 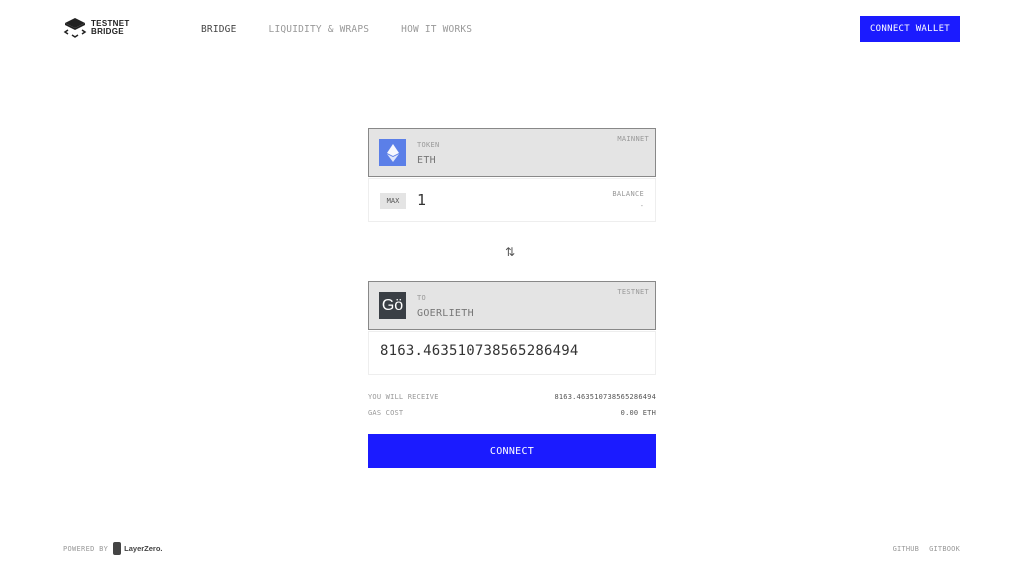 What do you see at coordinates (393, 201) in the screenshot?
I see `max-button: MAX` at bounding box center [393, 201].